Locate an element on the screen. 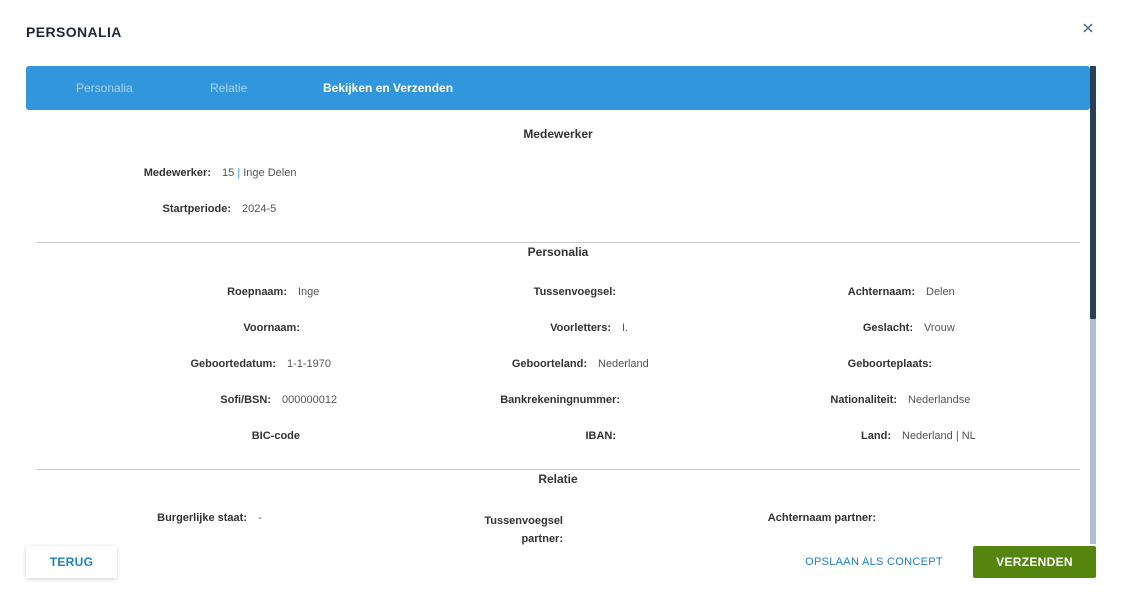 This screenshot has width=1121, height=600. save-draft-button: OPSLAAN ALS CONCEPT is located at coordinates (874, 562).